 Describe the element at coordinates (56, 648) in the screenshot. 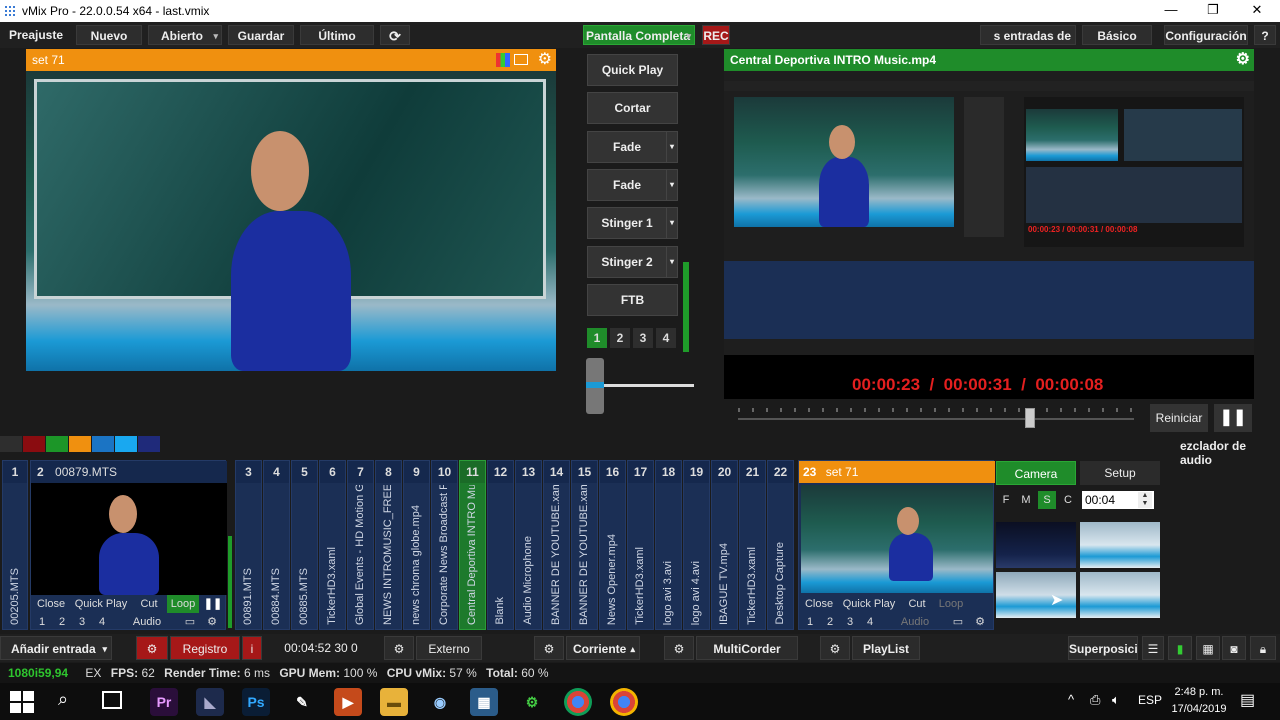

I see `add-input-button: Añadir entrada ▾` at that location.